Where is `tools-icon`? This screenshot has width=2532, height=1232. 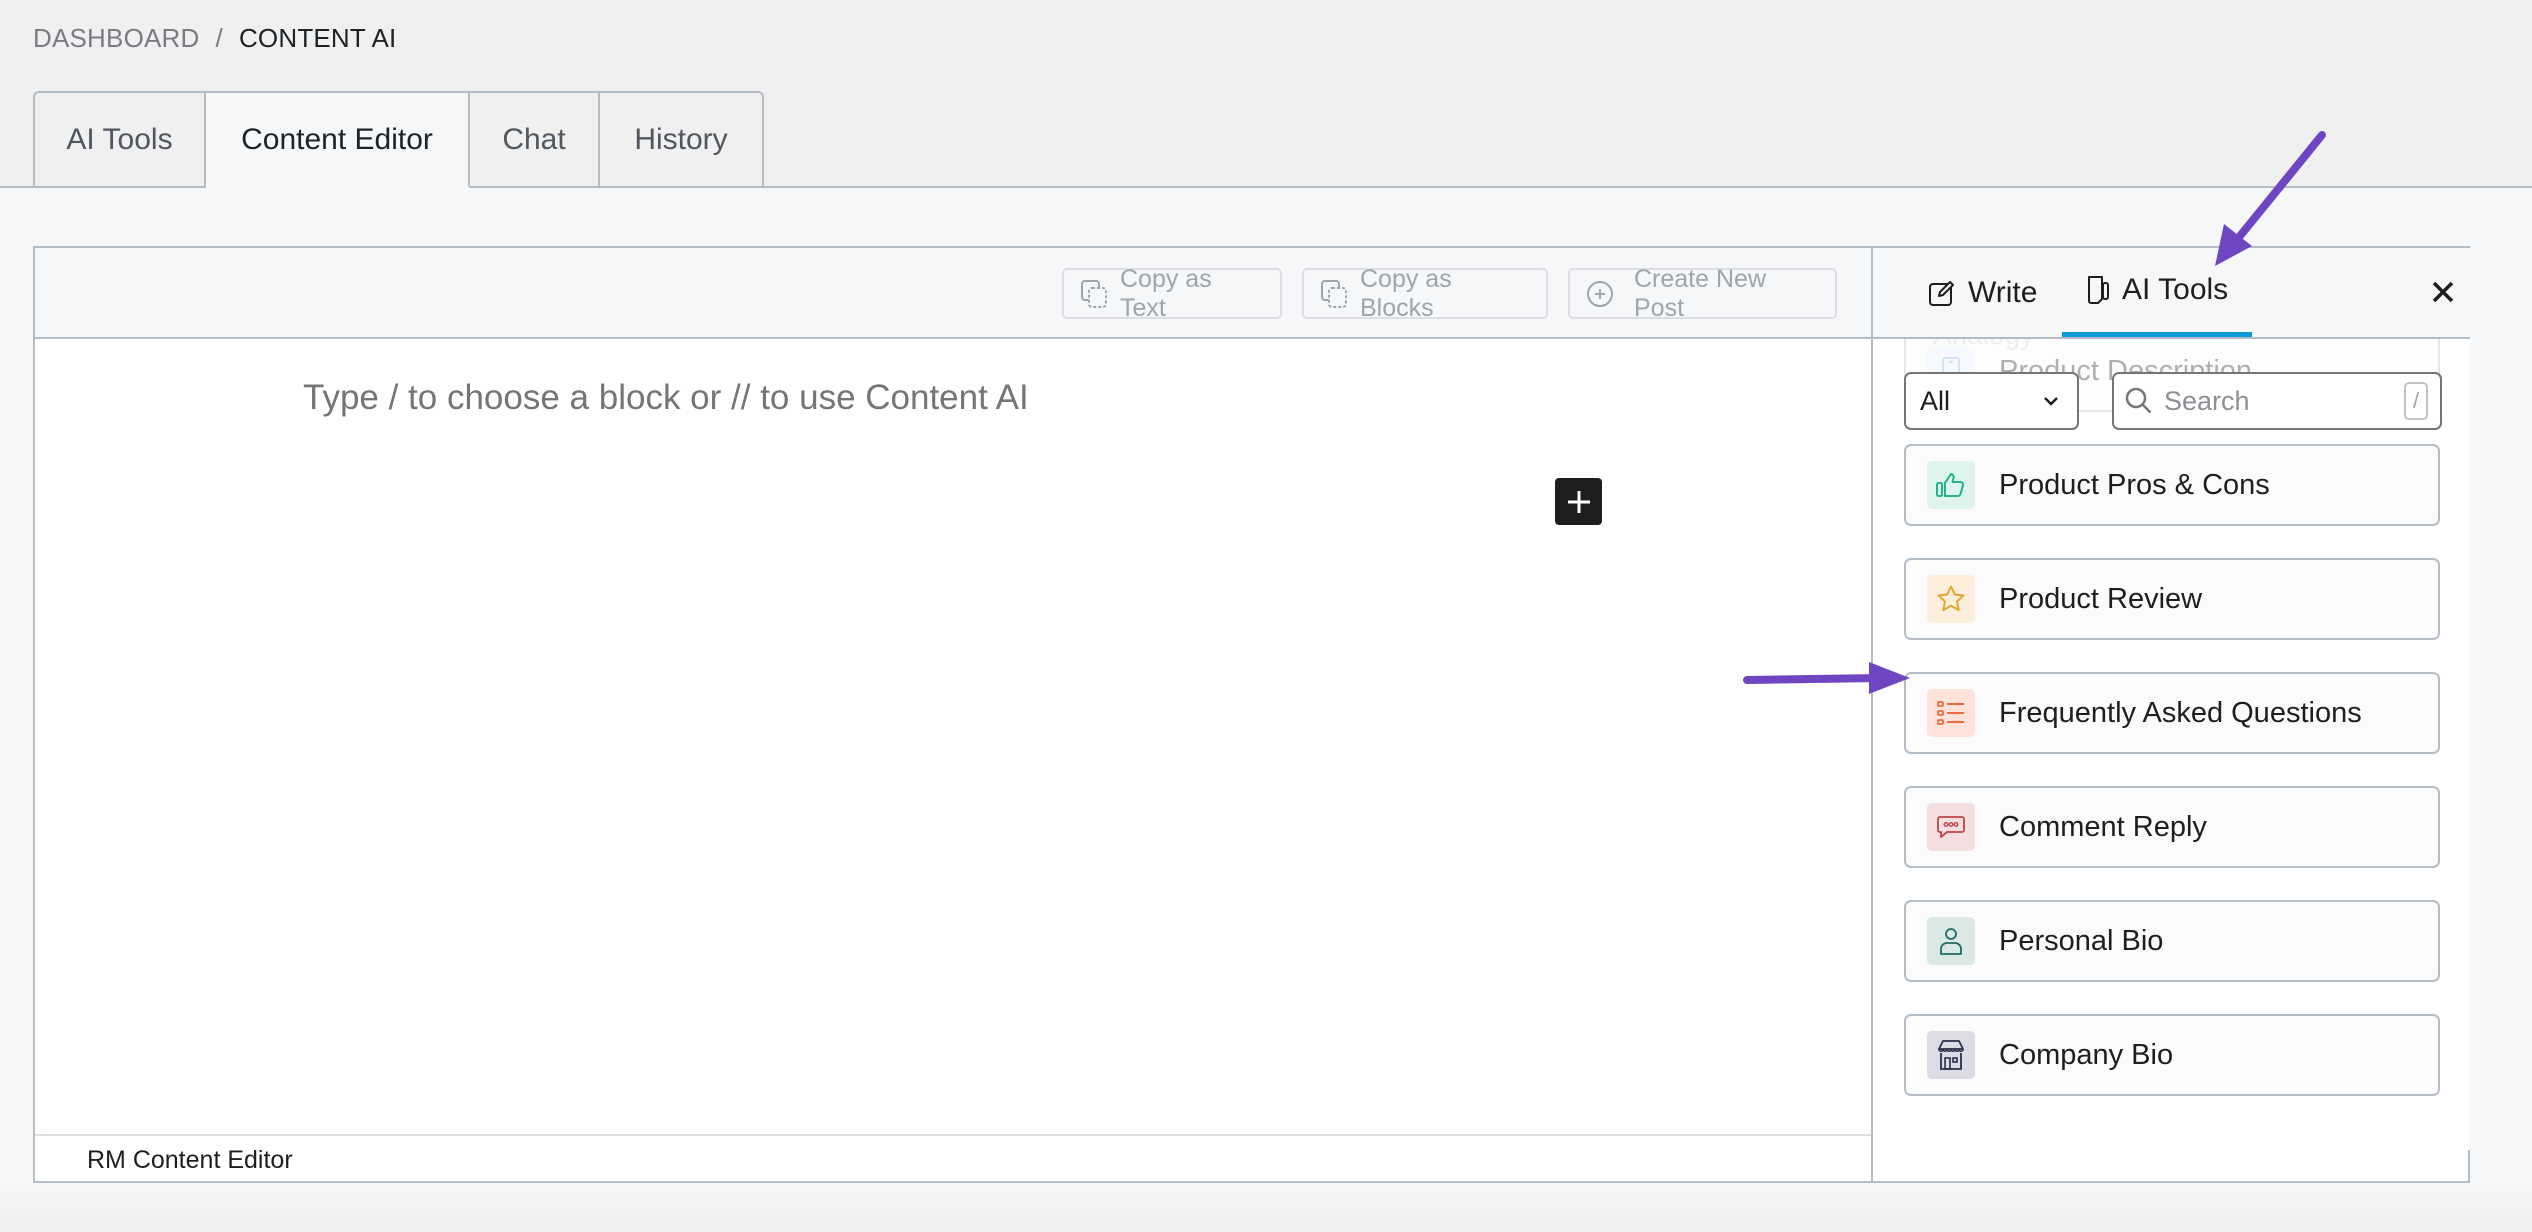 tools-icon is located at coordinates (2098, 290).